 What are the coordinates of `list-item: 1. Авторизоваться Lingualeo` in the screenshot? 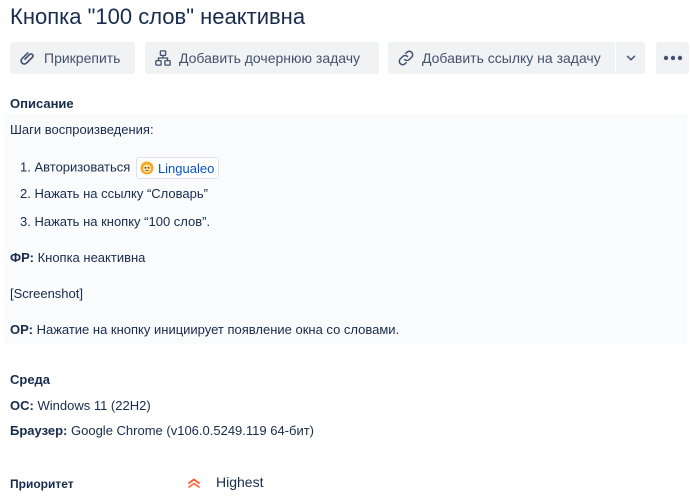 It's located at (120, 168).